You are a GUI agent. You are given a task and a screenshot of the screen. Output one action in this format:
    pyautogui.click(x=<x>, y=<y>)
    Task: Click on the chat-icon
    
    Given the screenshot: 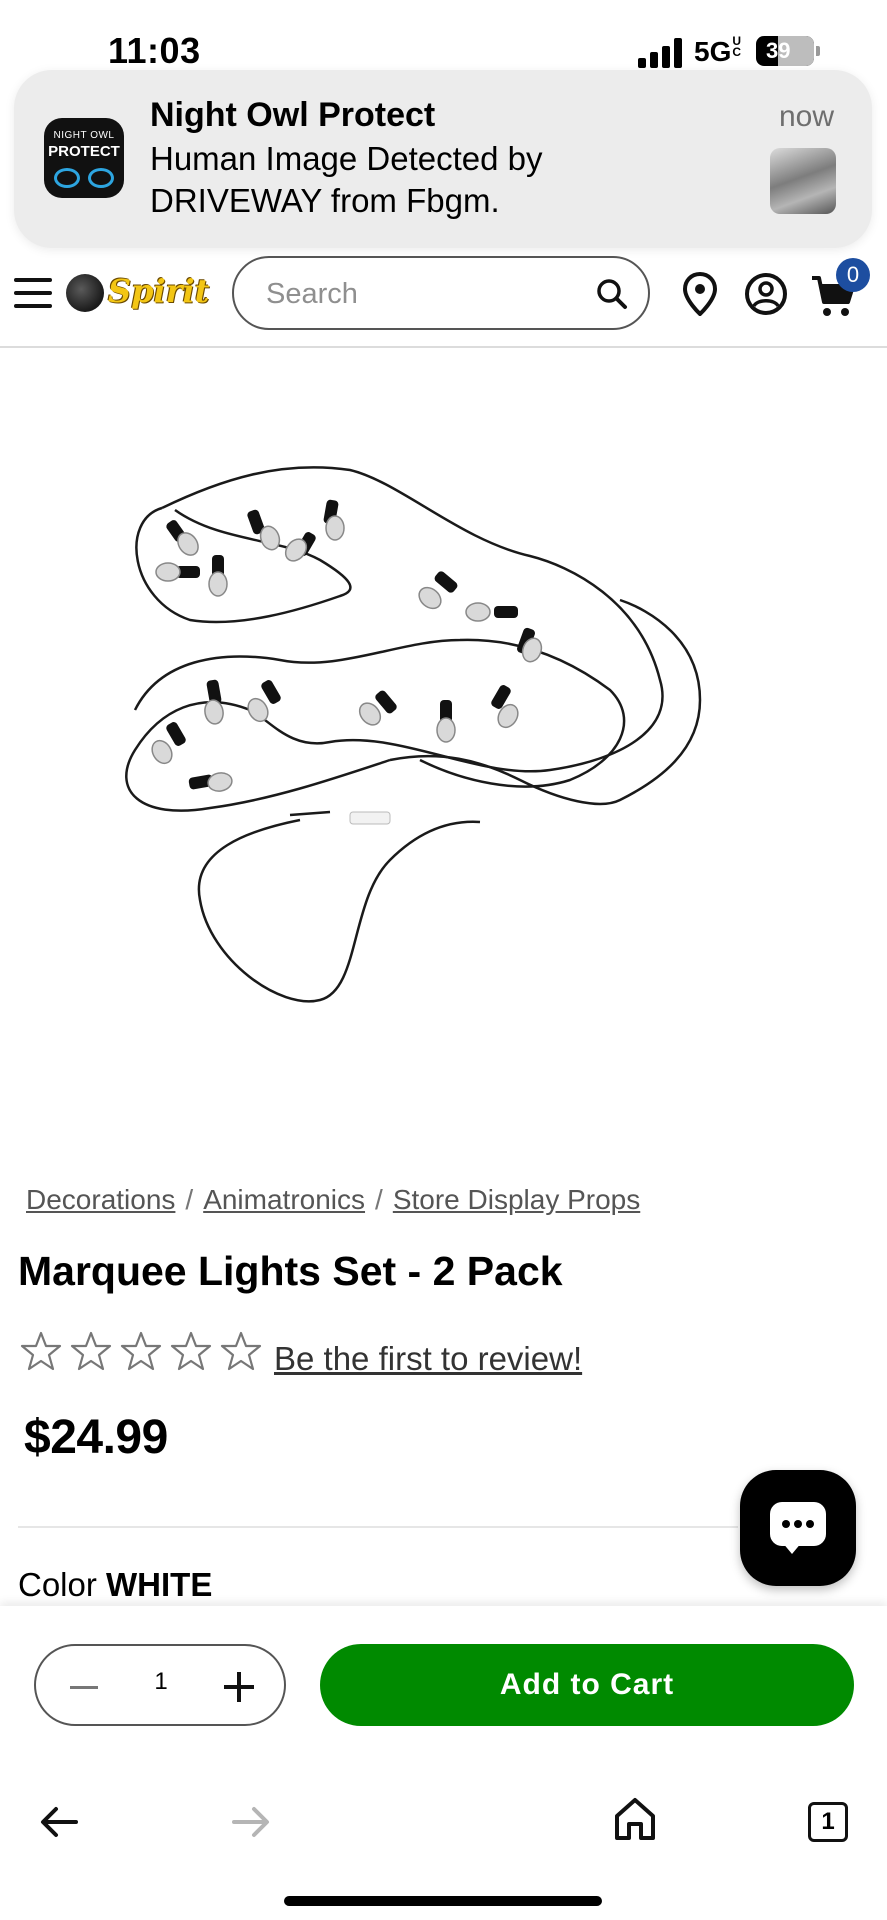 What is the action you would take?
    pyautogui.click(x=798, y=1524)
    